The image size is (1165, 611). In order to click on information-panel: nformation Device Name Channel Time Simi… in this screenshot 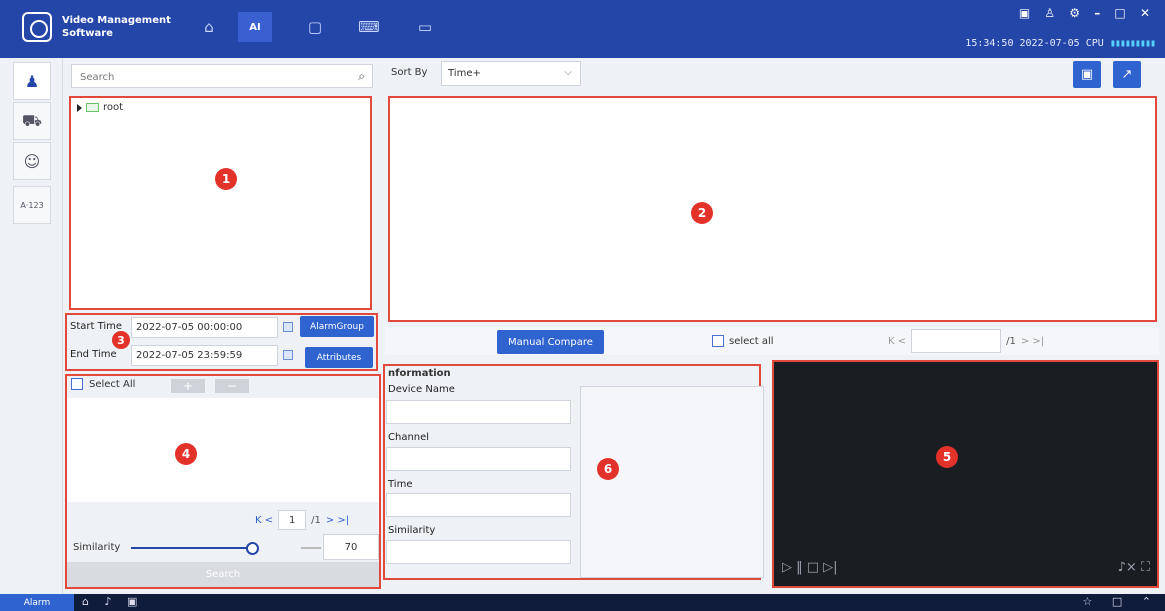, I will do `click(573, 472)`.